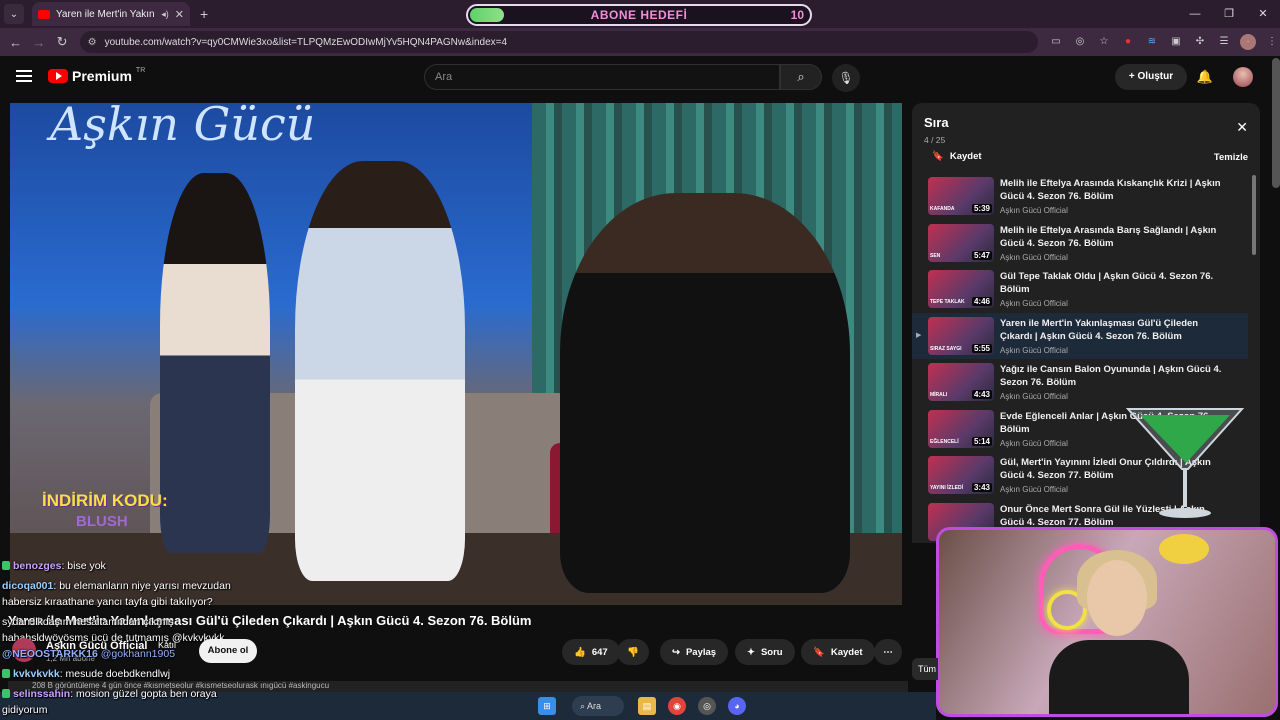 The image size is (1280, 720). I want to click on close-tab-icon: ✕, so click(179, 14).